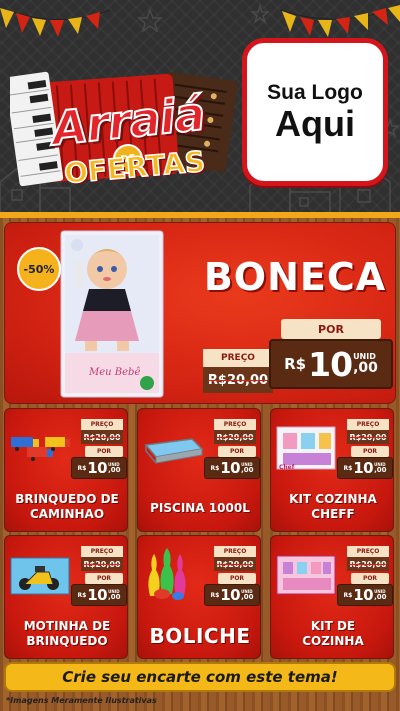 This screenshot has width=400, height=711. Describe the element at coordinates (39, 269) in the screenshot. I see `discount-badge: -50%` at that location.